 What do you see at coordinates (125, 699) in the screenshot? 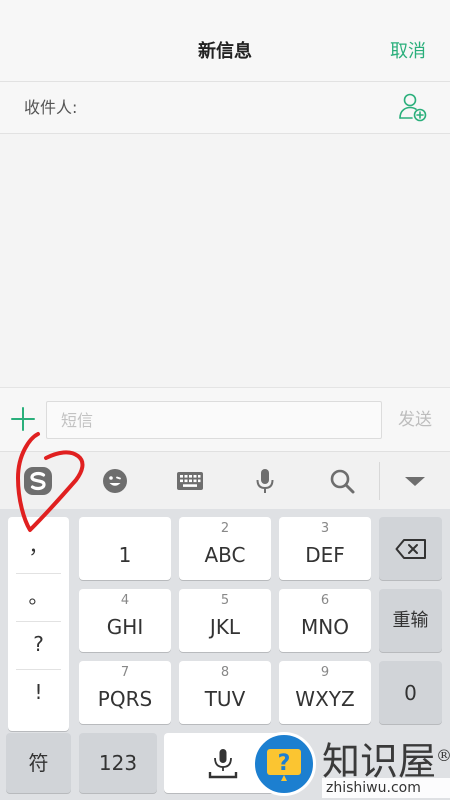
I see `key-letters: PQRS` at bounding box center [125, 699].